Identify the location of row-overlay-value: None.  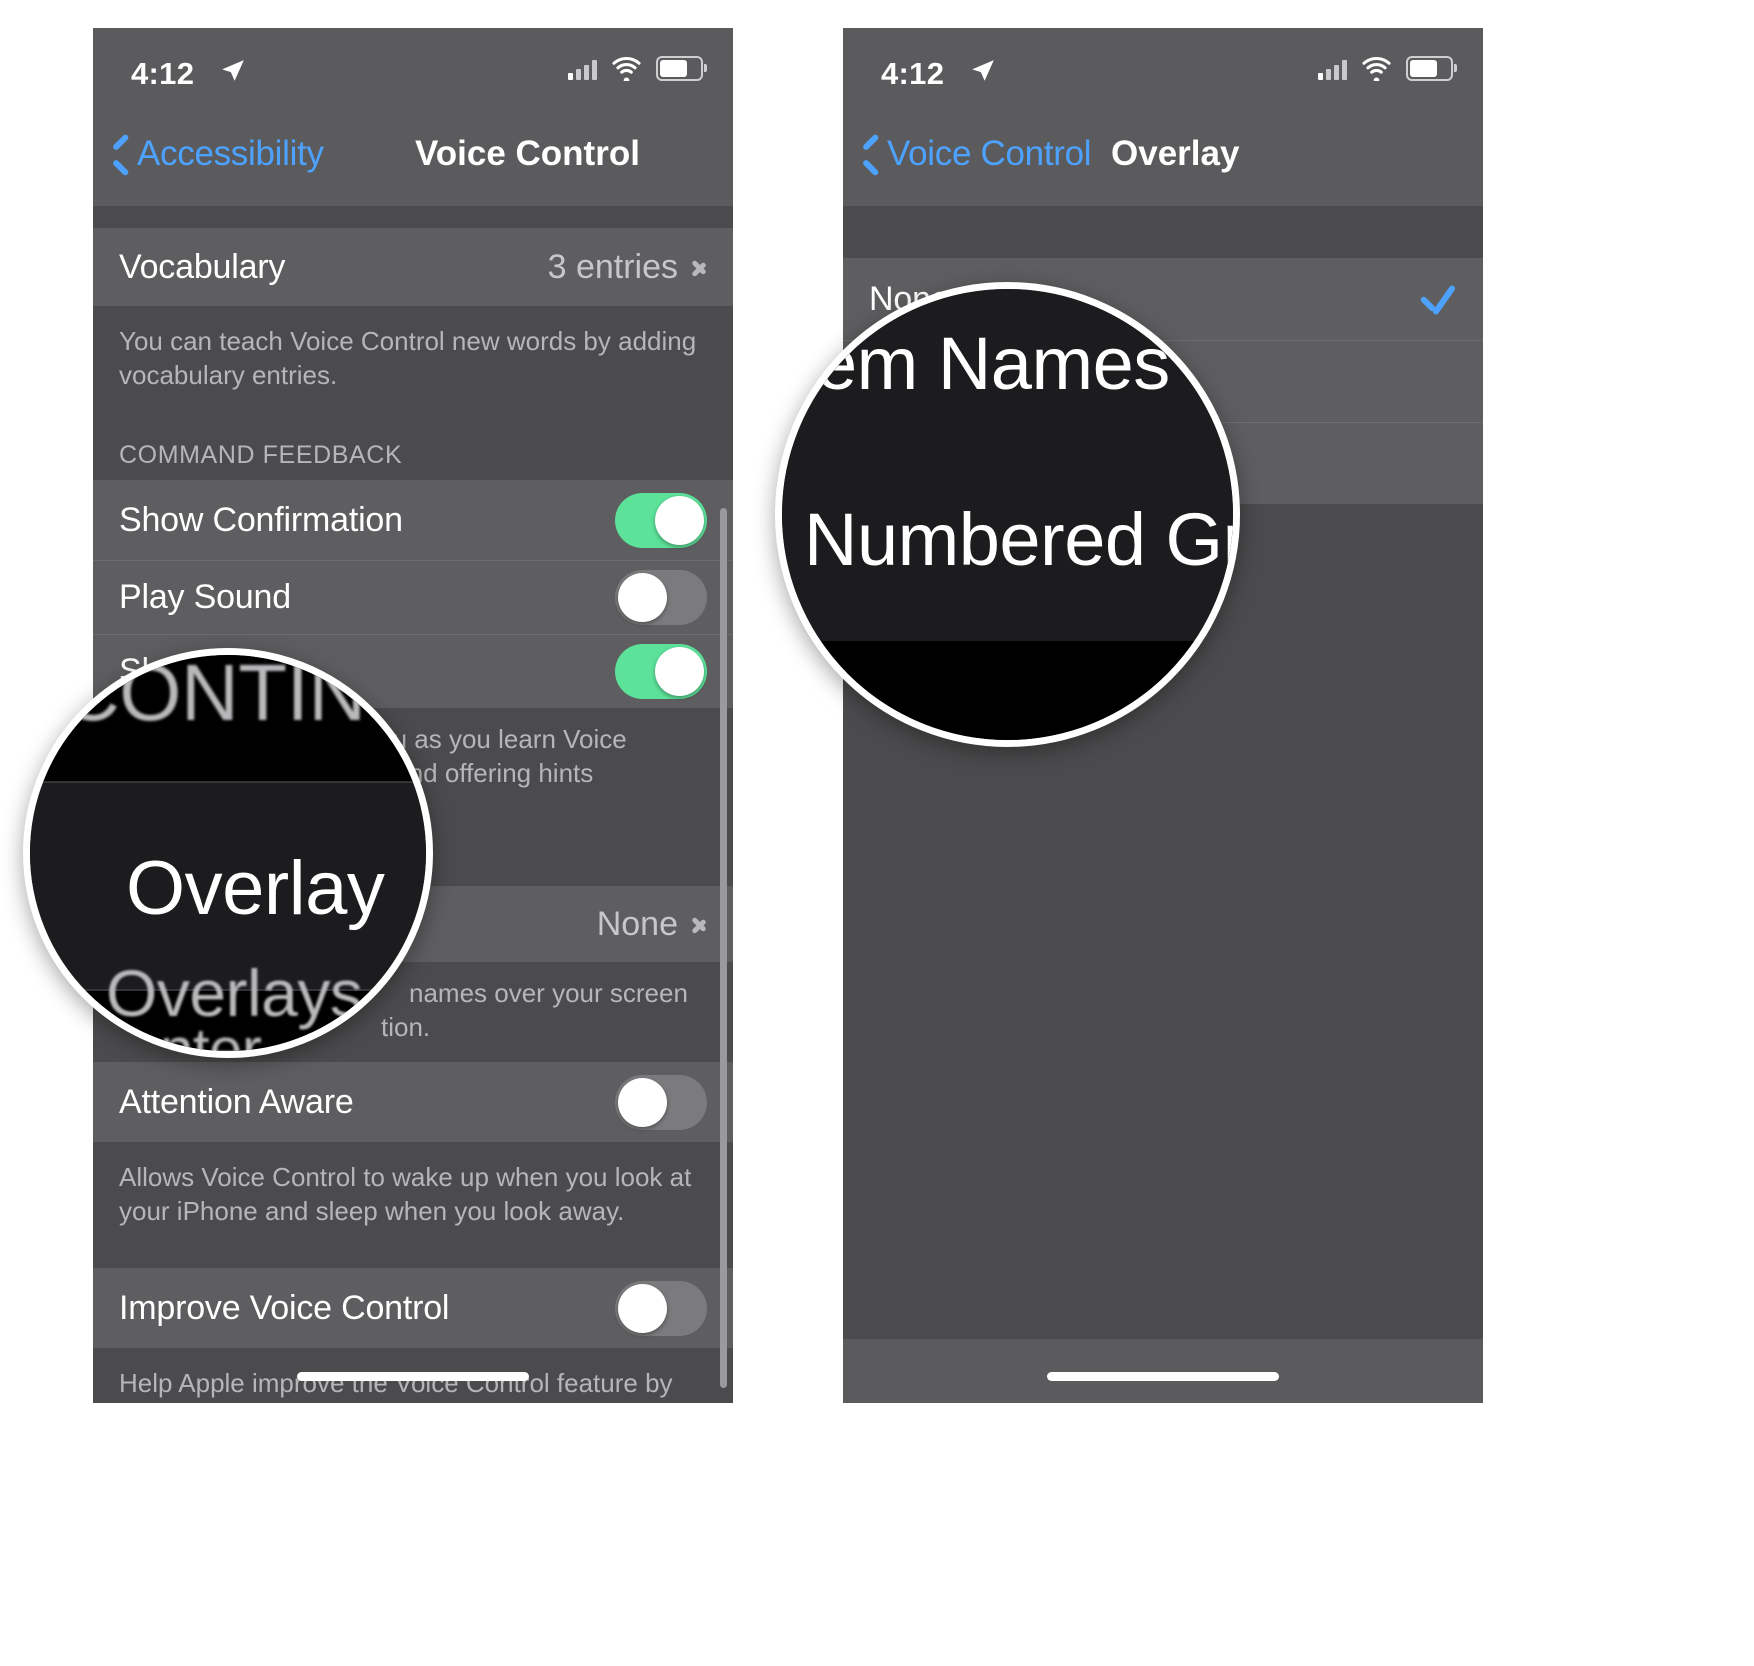
(637, 923).